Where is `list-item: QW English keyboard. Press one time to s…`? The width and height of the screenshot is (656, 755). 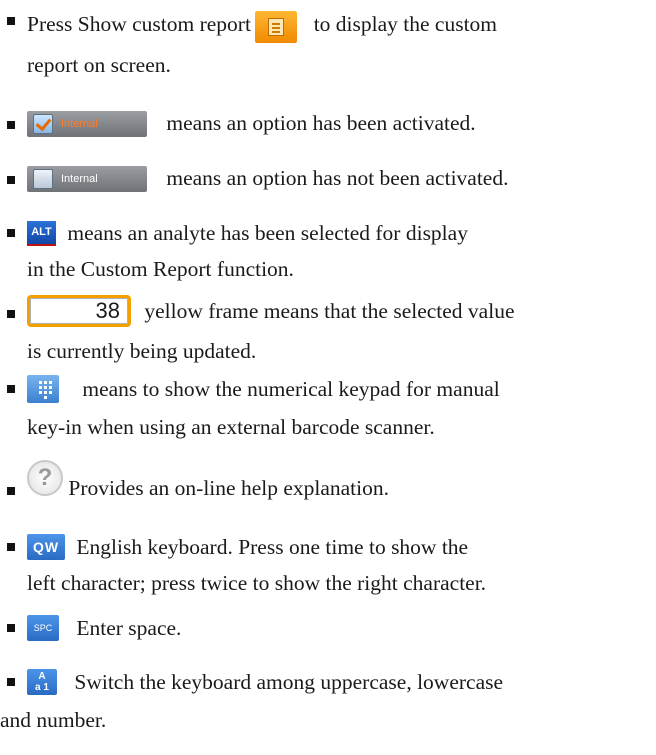 list-item: QW English keyboard. Press one time to s… is located at coordinates (324, 565).